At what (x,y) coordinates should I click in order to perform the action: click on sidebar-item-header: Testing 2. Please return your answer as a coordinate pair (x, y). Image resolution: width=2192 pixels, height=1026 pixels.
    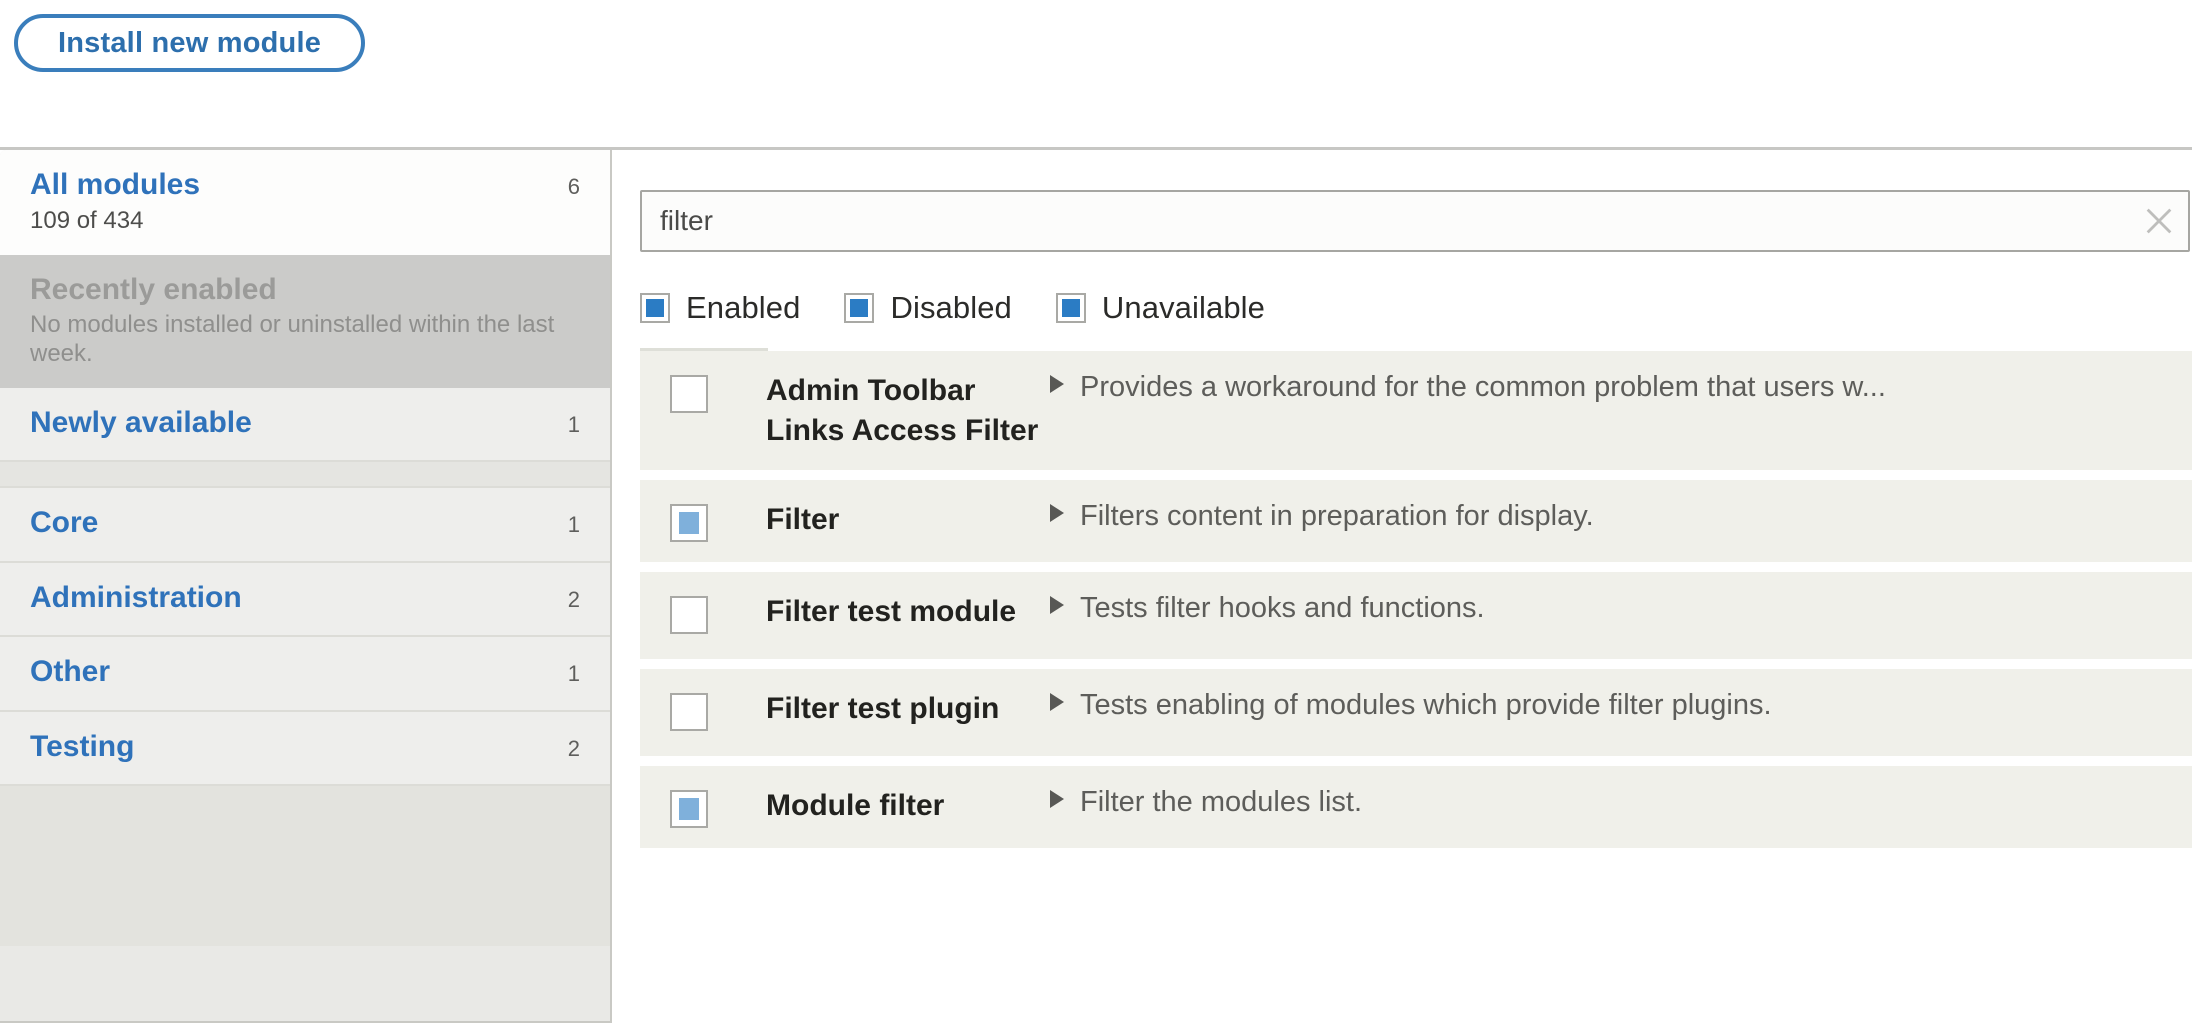
    Looking at the image, I should click on (305, 747).